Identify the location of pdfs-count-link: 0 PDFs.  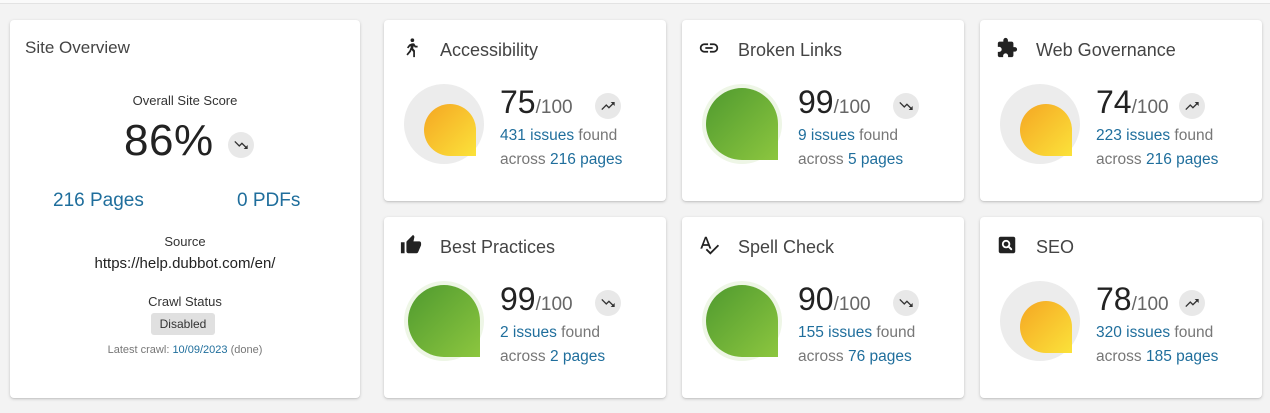
(268, 201).